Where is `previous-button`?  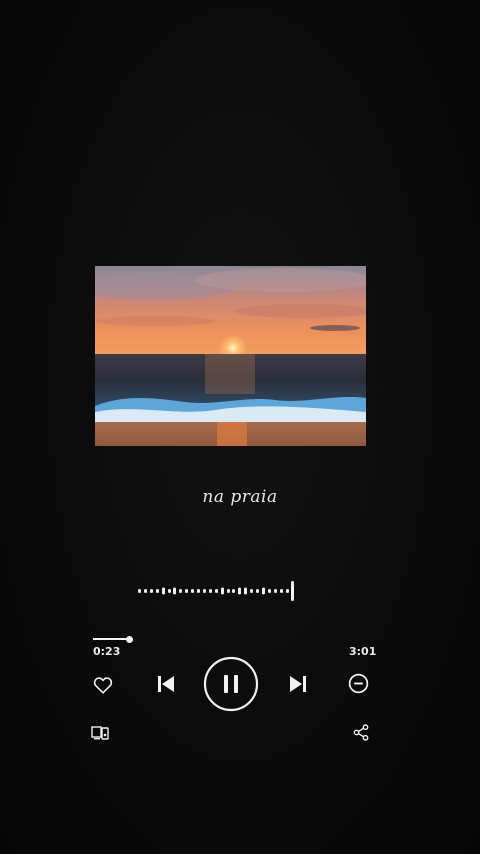
previous-button is located at coordinates (166, 684).